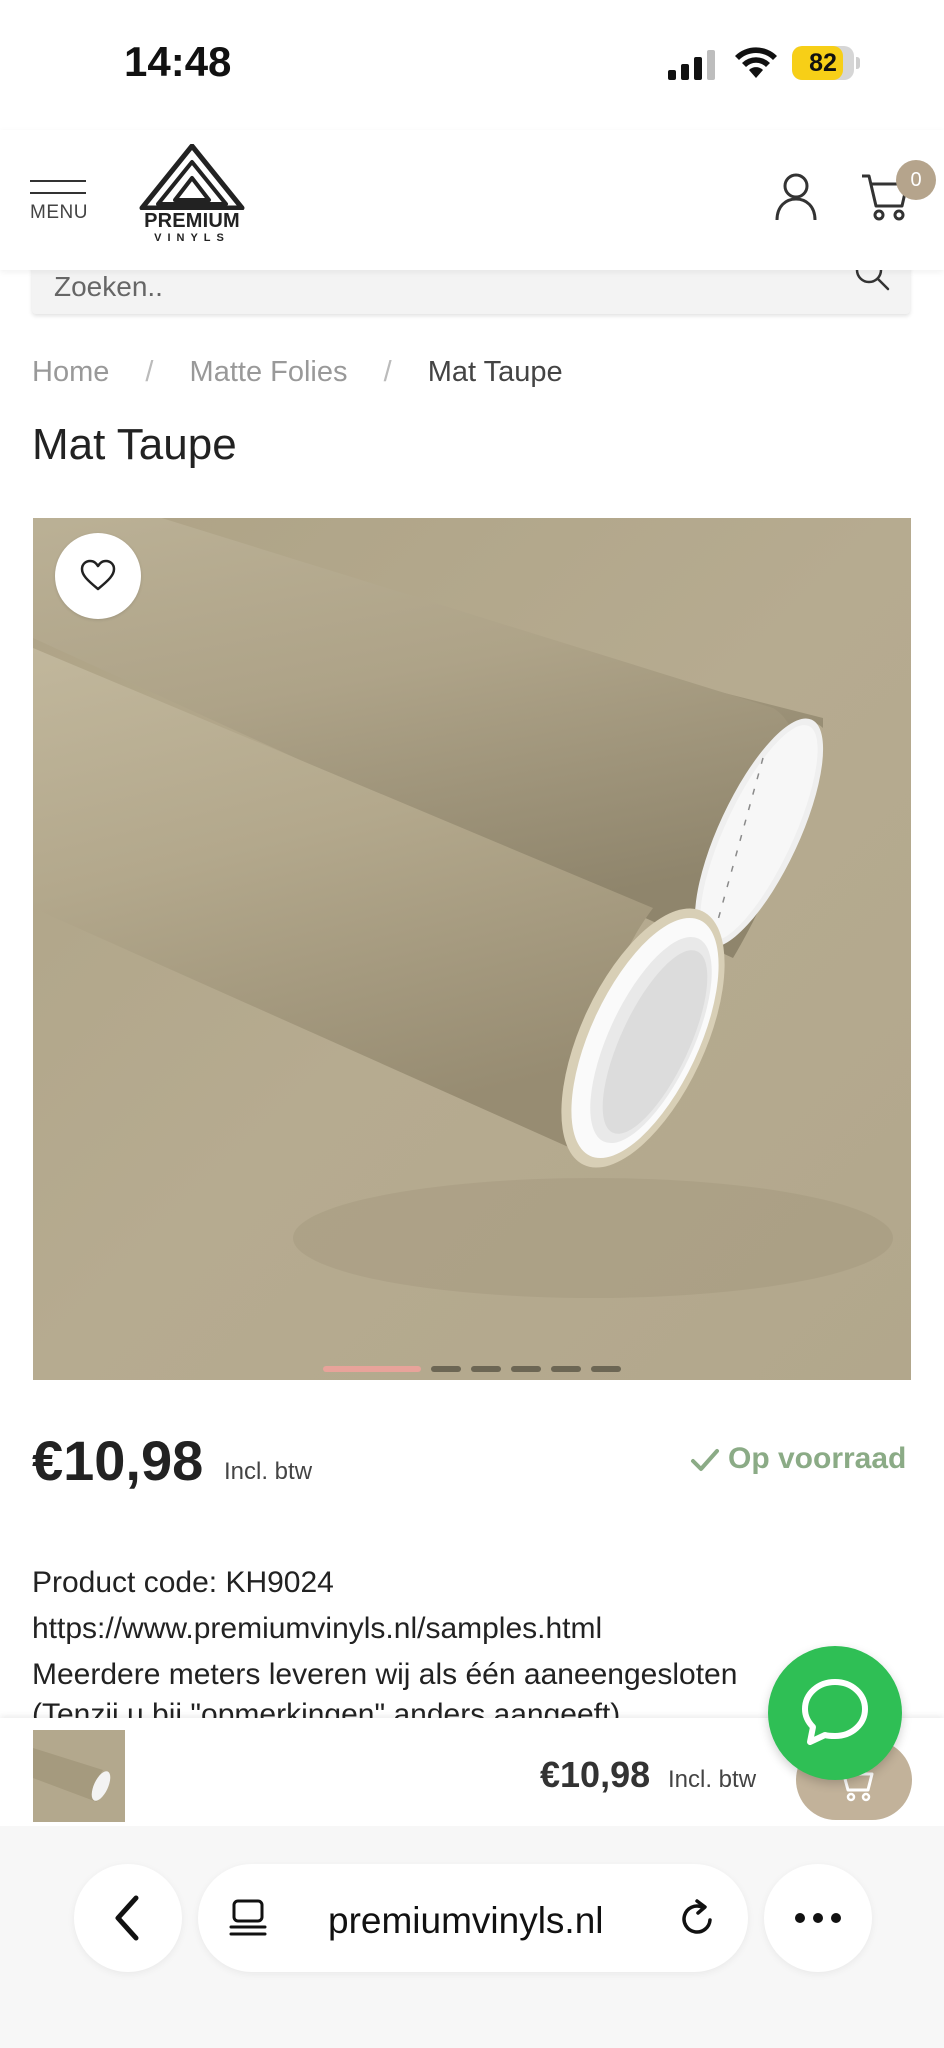 The height and width of the screenshot is (2048, 944). I want to click on vinyl-roll-thumbnail, so click(79, 1776).